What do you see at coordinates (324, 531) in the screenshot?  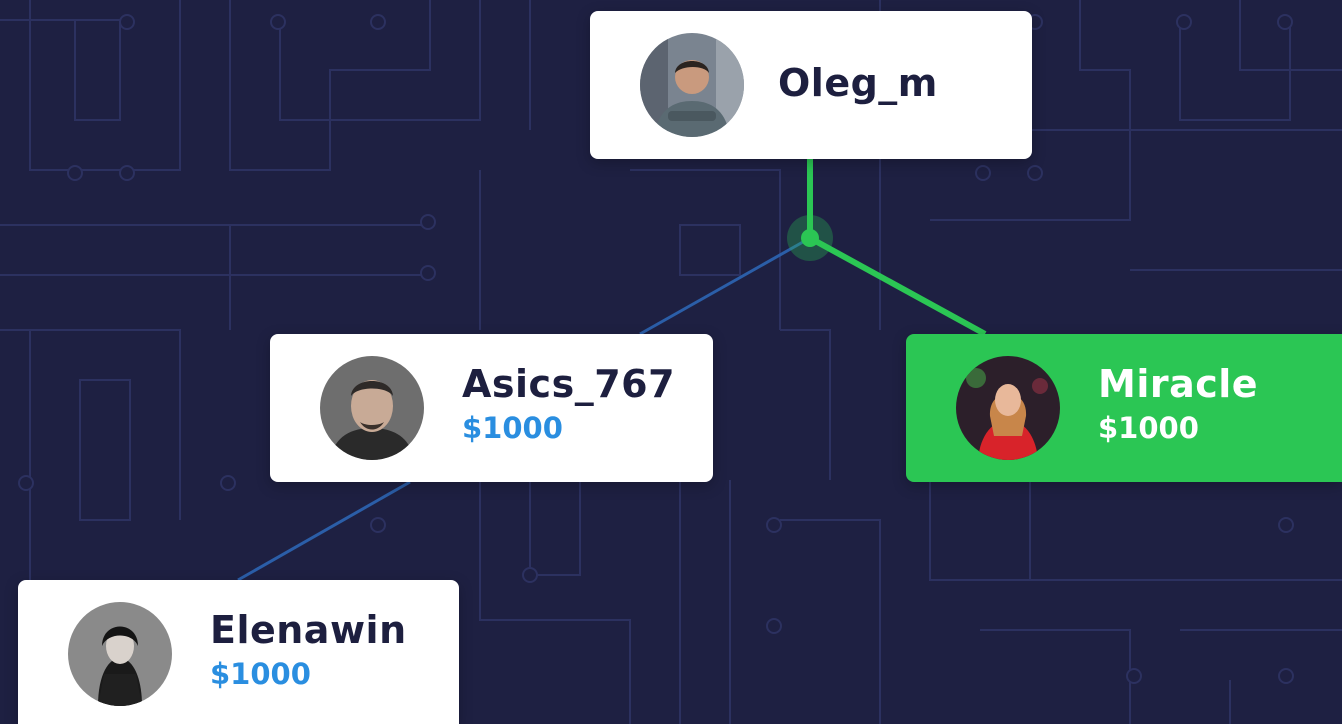 I see `link-asics-elenawin` at bounding box center [324, 531].